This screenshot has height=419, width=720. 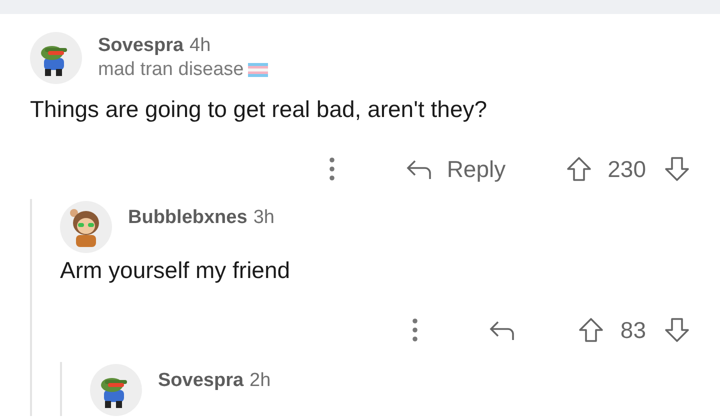 I want to click on username: Bubblebxnes, so click(x=188, y=218).